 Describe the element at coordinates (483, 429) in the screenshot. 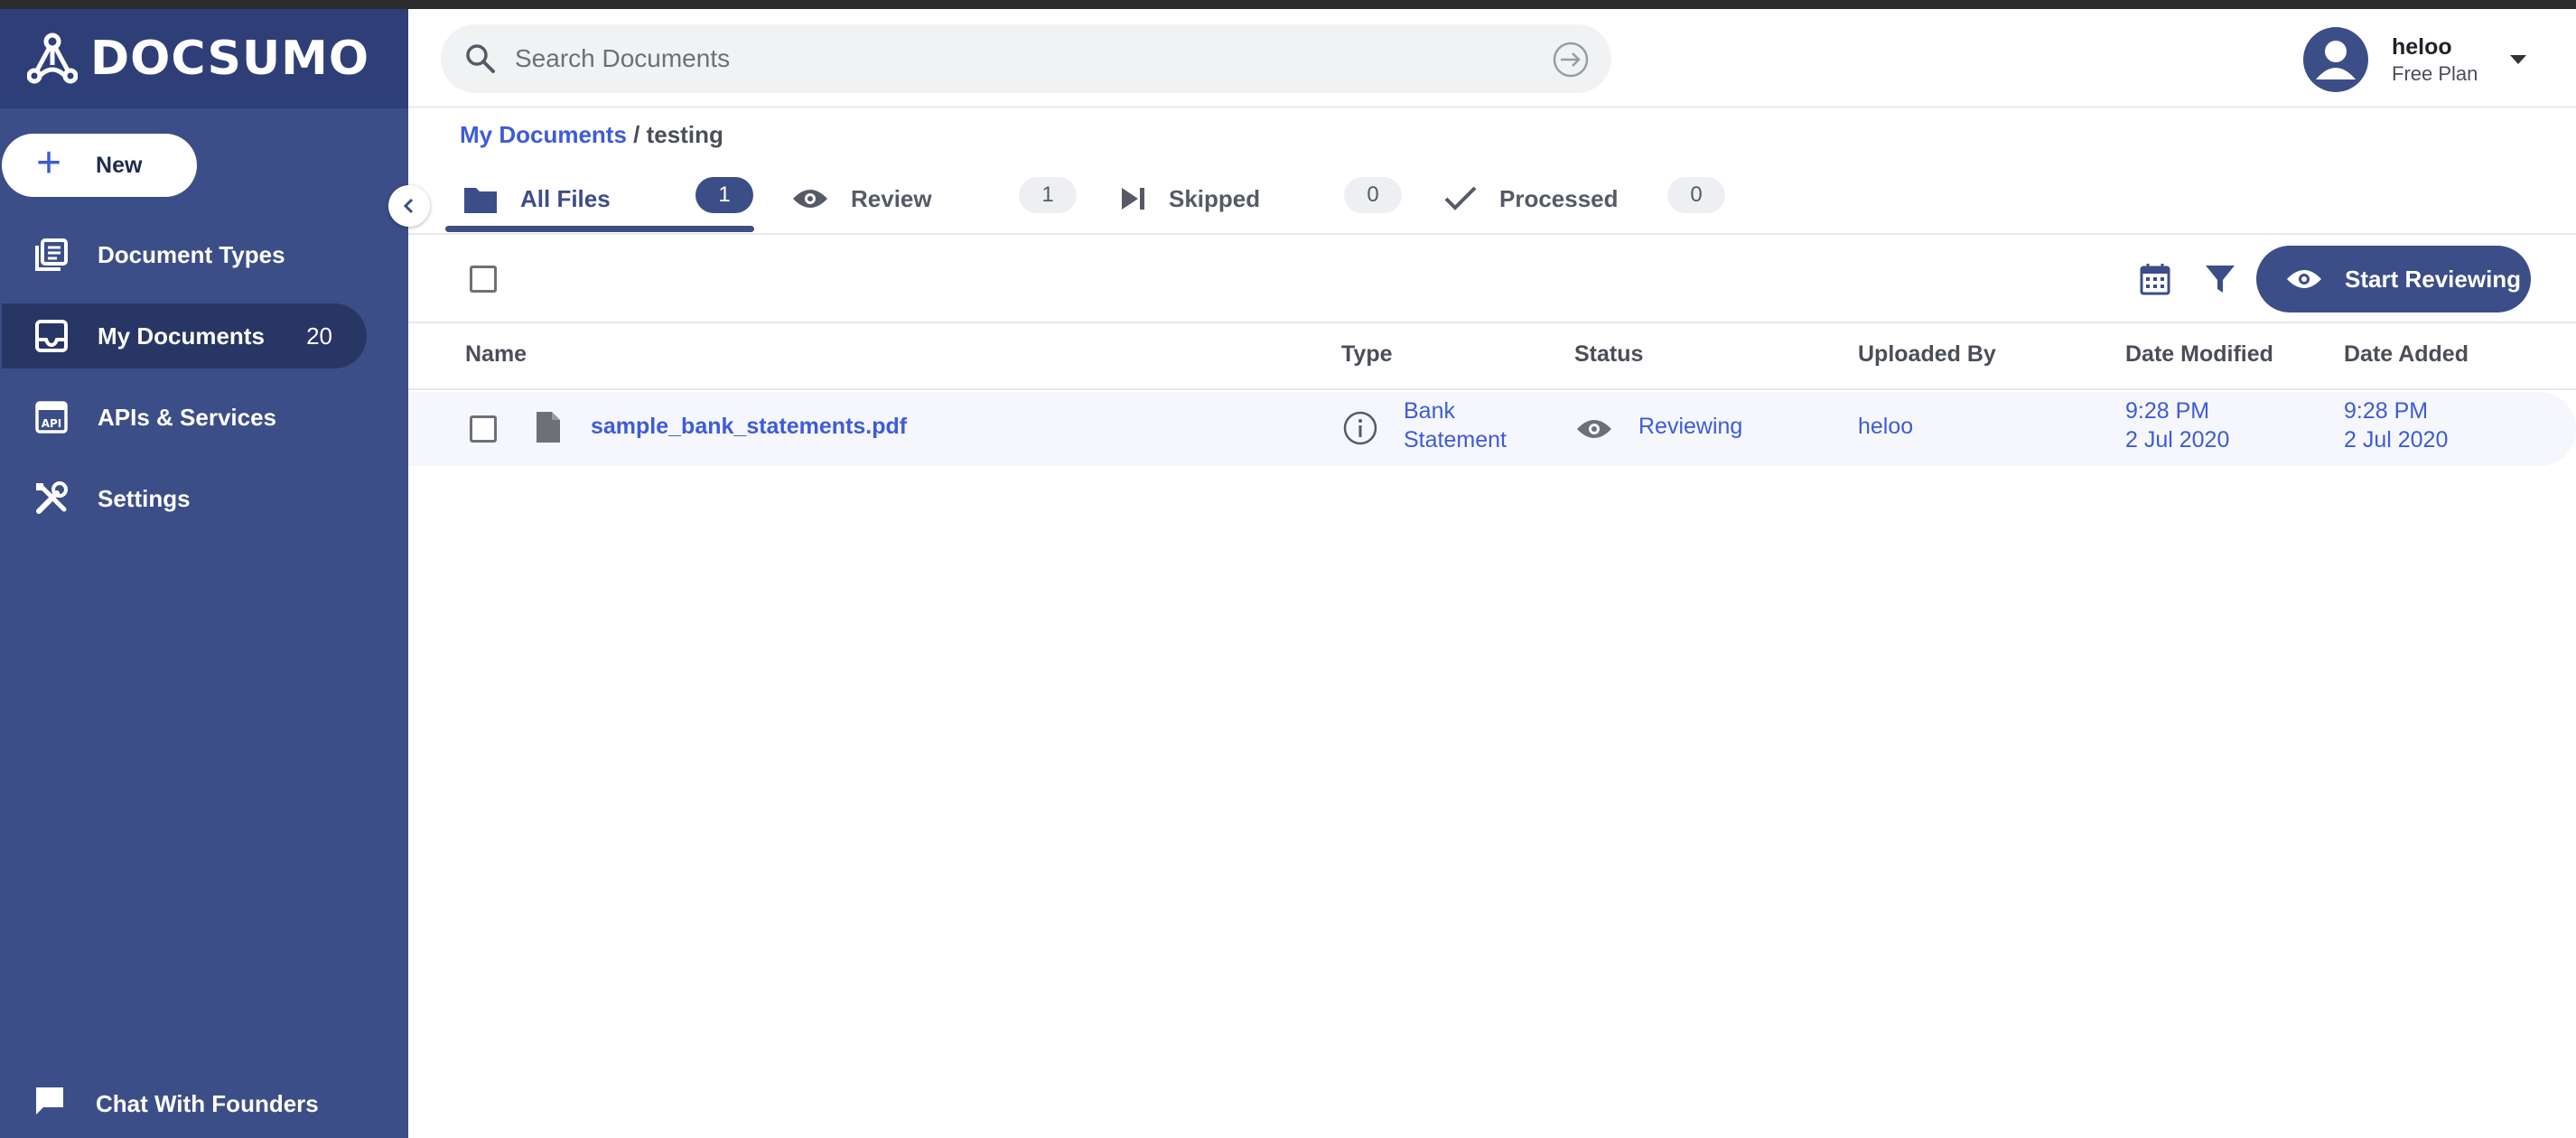

I see `row-checkbox` at that location.